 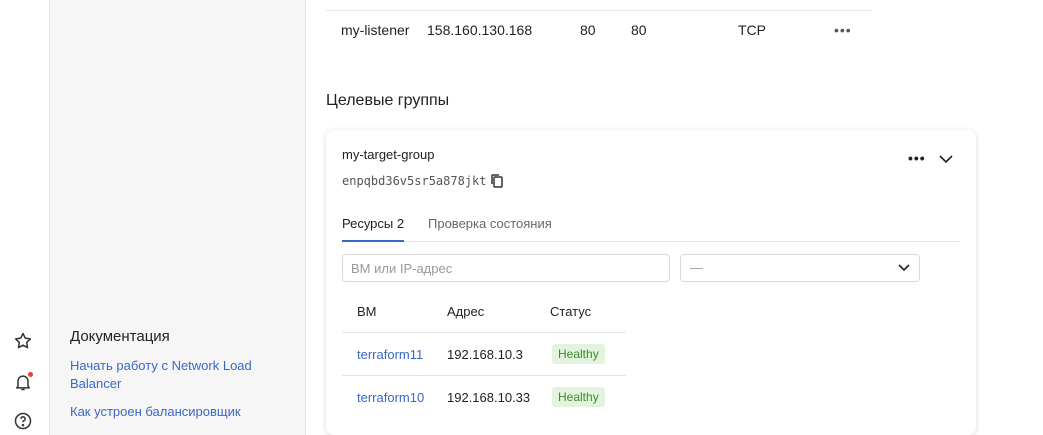 I want to click on copy-icon, so click(x=497, y=181).